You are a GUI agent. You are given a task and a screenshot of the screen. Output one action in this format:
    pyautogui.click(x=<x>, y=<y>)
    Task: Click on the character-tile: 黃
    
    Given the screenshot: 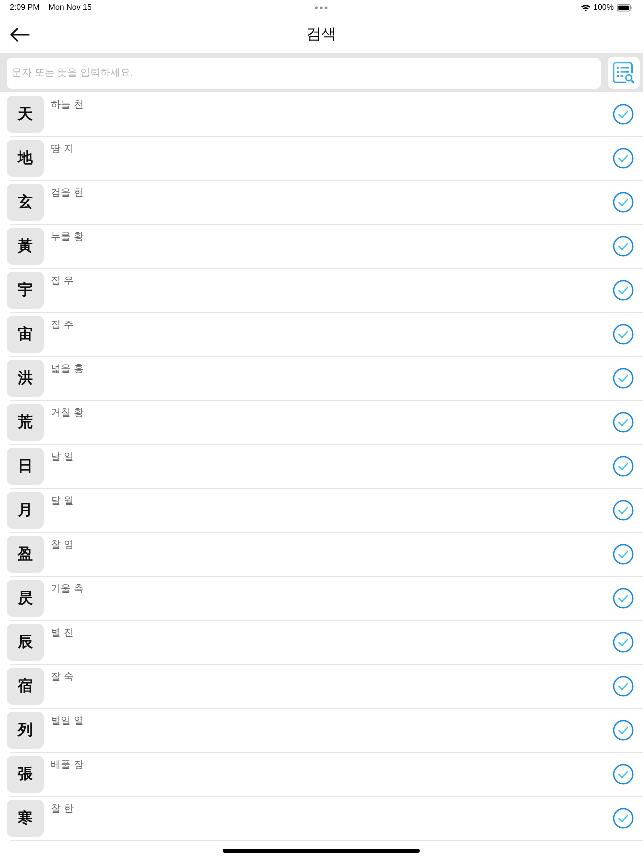 What is the action you would take?
    pyautogui.click(x=25, y=246)
    